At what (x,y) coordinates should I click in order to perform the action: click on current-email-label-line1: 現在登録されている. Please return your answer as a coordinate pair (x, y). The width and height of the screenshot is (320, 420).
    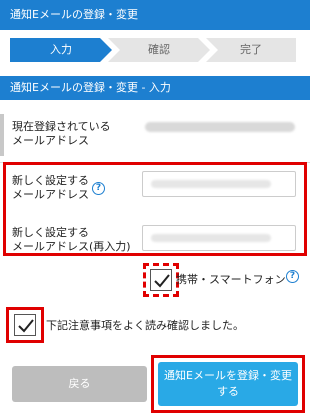
    Looking at the image, I should click on (61, 126).